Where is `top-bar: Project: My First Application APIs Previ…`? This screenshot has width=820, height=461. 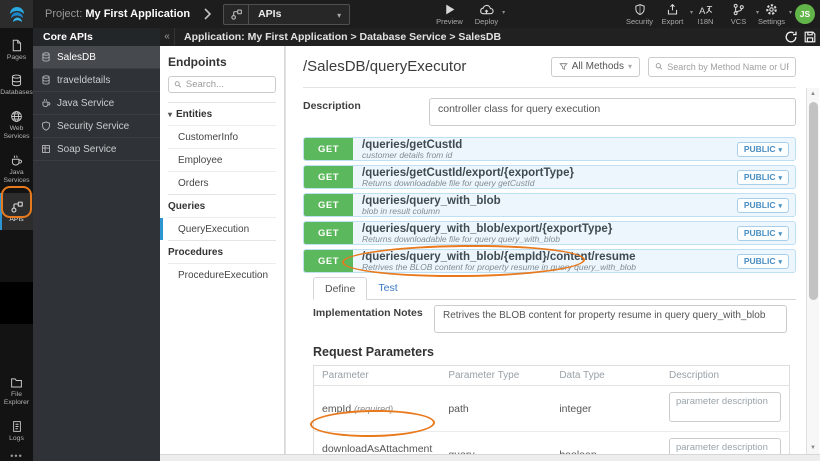
top-bar: Project: My First Application APIs Previ… is located at coordinates (410, 14).